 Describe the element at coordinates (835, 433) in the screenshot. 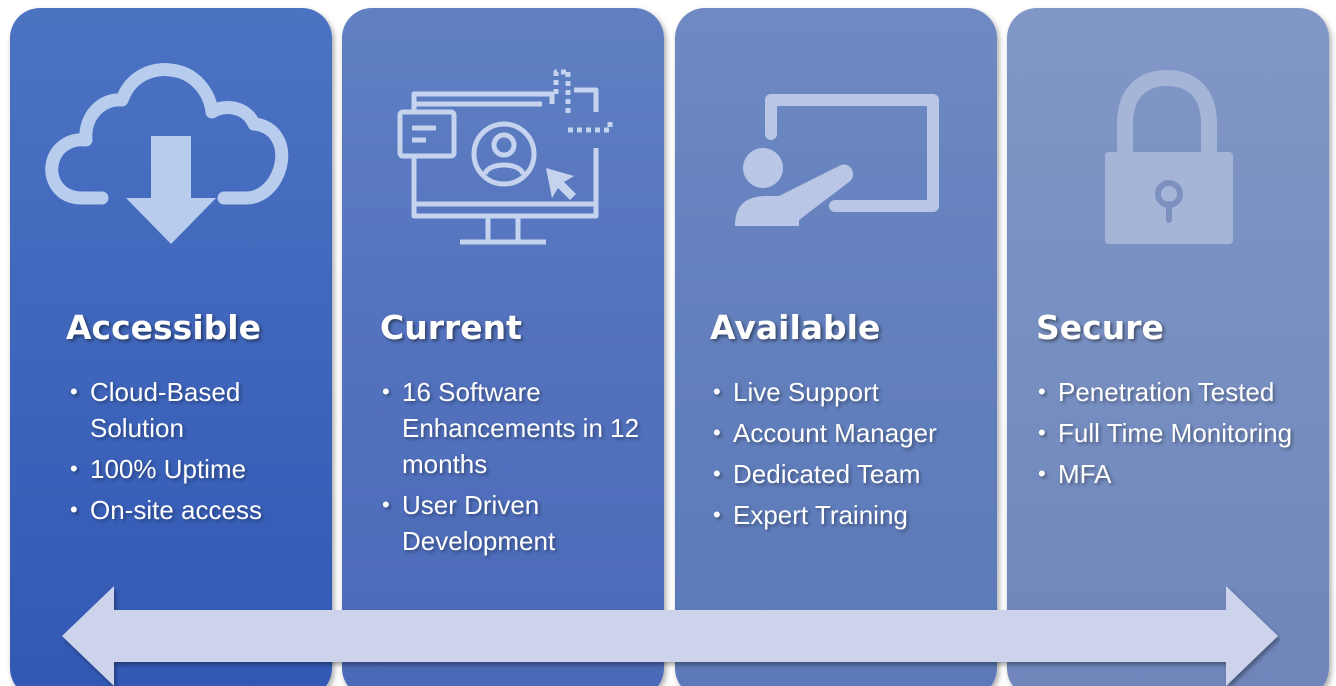

I see `bullet-text: Account Manager` at that location.